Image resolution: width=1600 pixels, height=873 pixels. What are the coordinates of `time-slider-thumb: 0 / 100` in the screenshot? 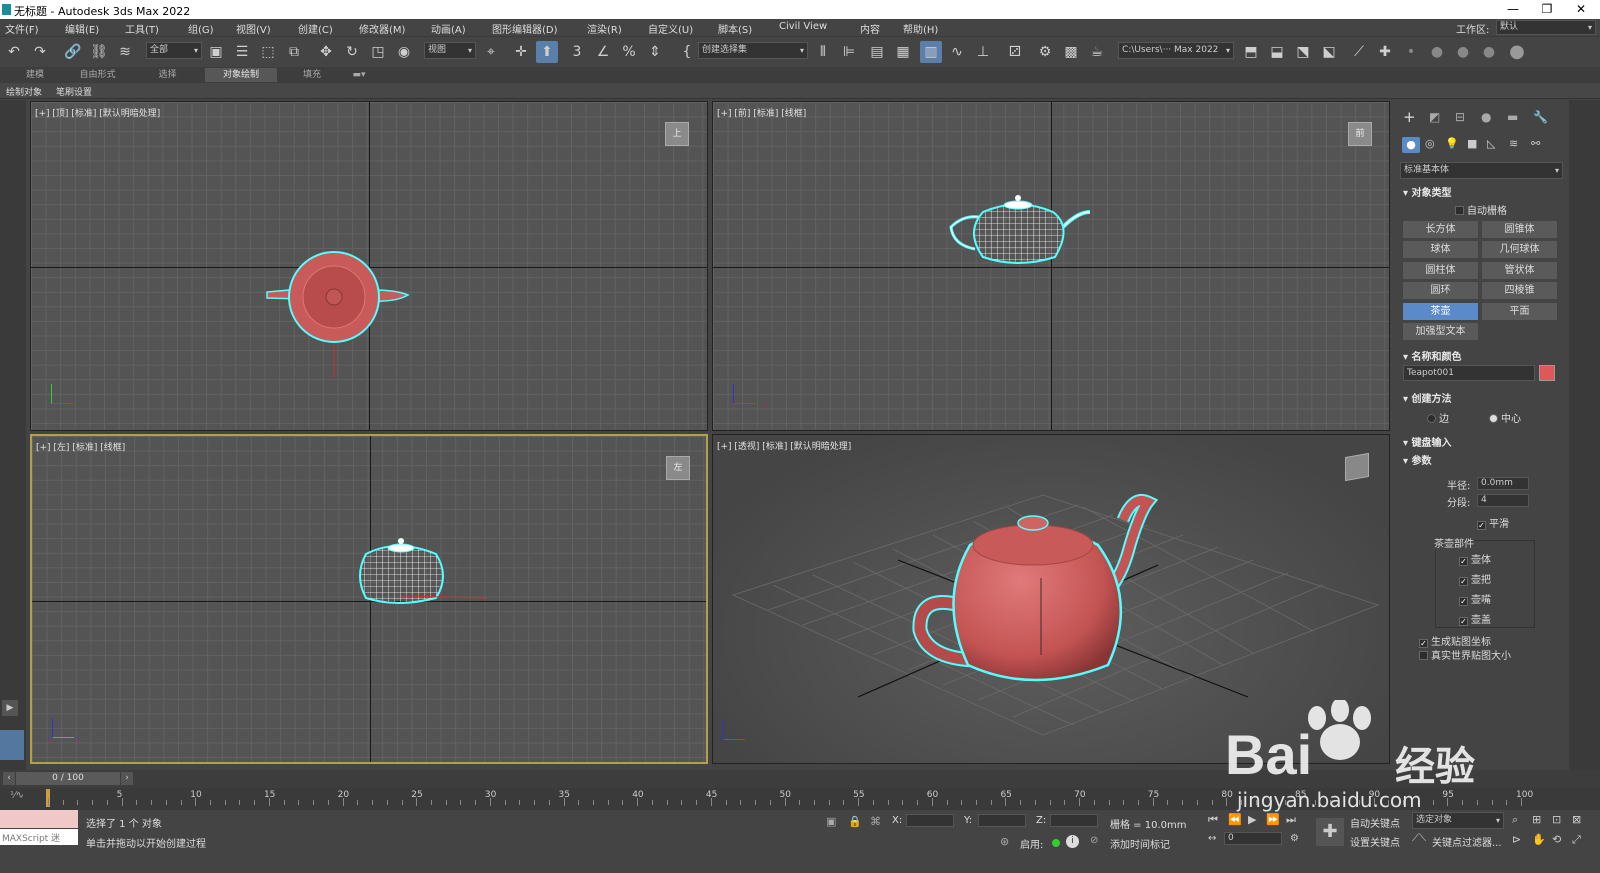 It's located at (68, 778).